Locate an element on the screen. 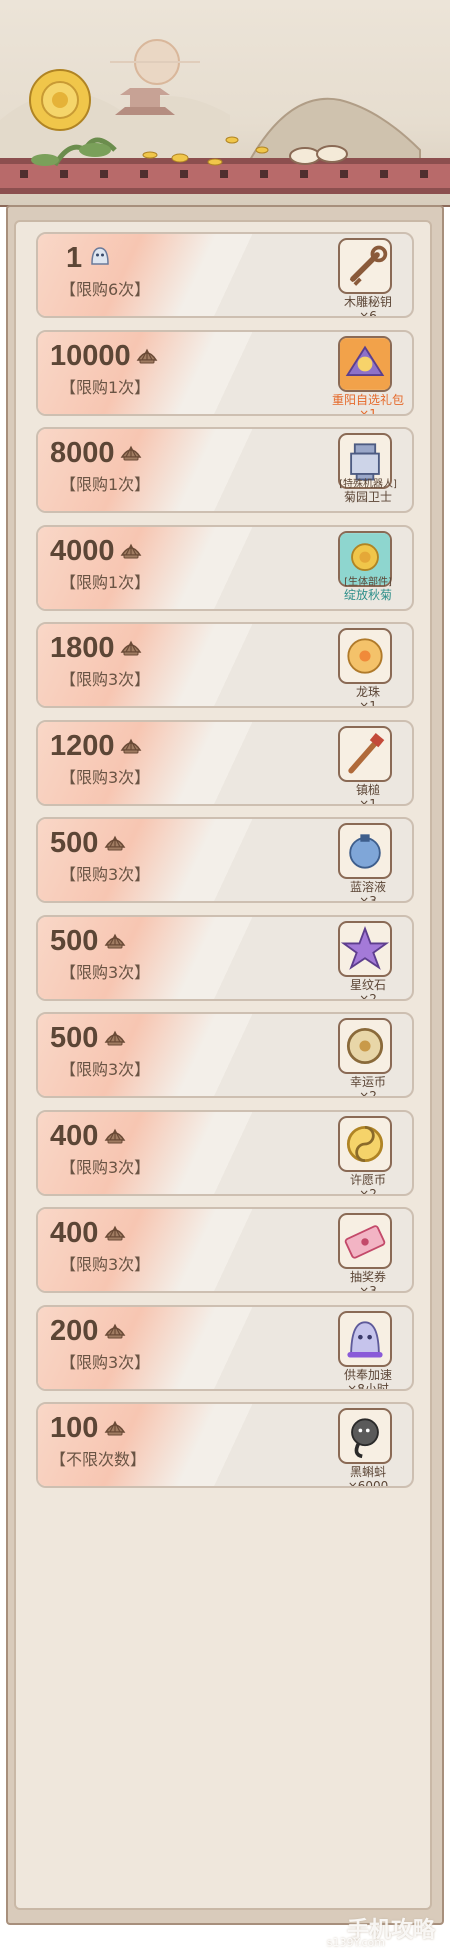  reward-item: 星纹石 ×2 is located at coordinates (368, 959).